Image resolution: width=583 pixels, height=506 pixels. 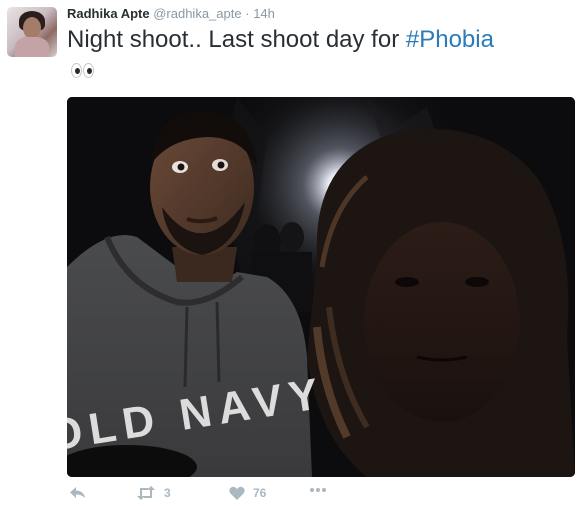 I want to click on retweet-count: 3, so click(x=167, y=493).